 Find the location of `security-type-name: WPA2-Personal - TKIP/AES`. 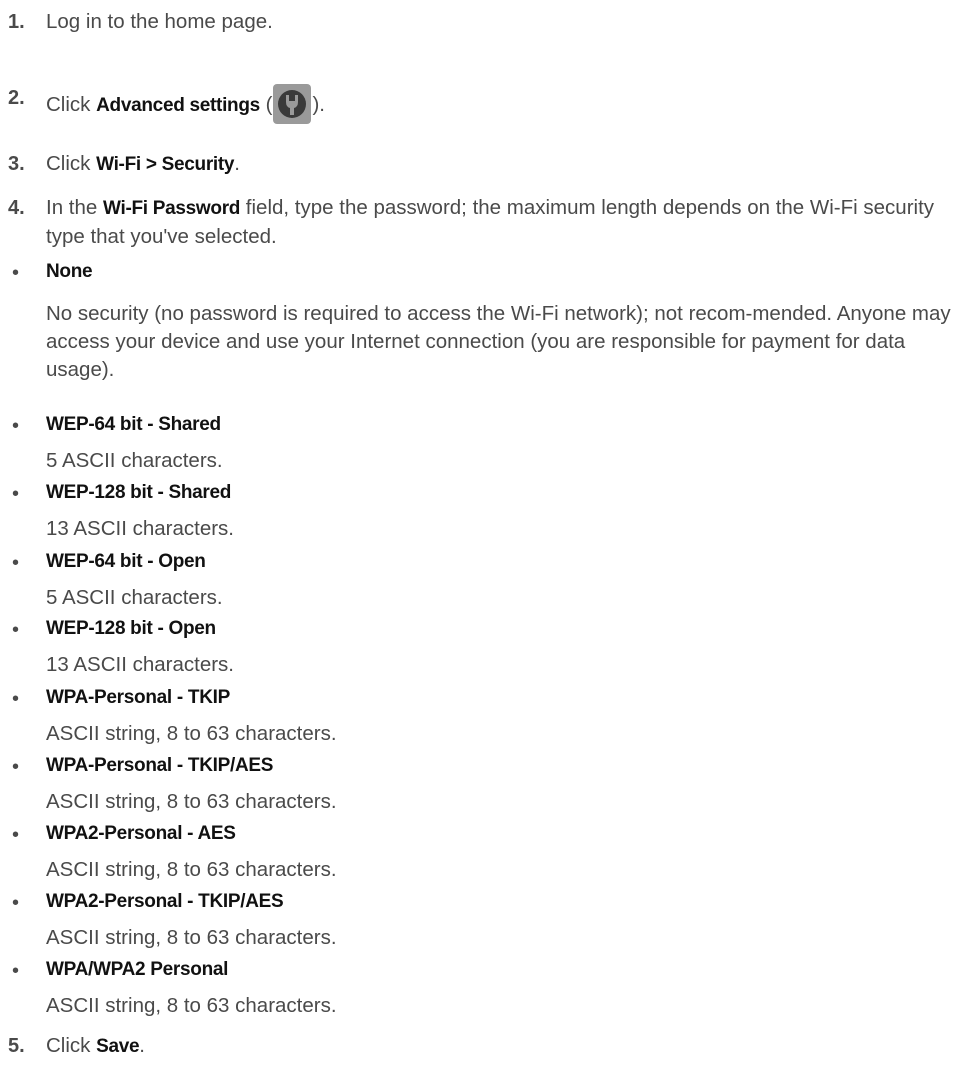

security-type-name: WPA2-Personal - TKIP/AES is located at coordinates (165, 901).